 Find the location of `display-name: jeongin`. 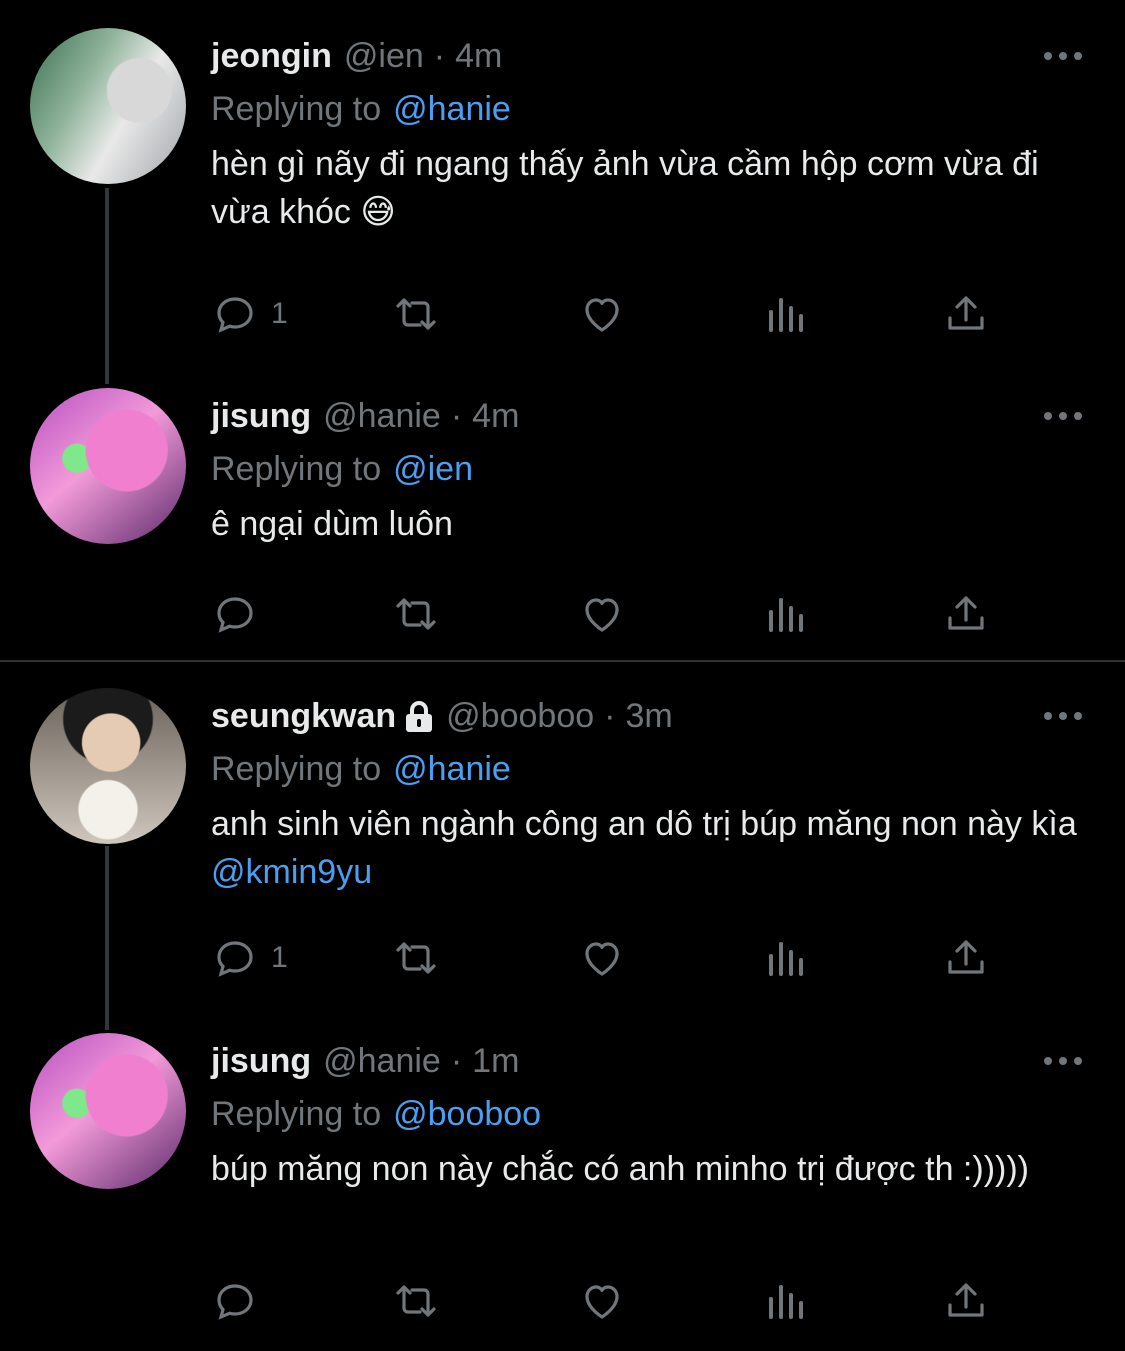

display-name: jeongin is located at coordinates (271, 56).